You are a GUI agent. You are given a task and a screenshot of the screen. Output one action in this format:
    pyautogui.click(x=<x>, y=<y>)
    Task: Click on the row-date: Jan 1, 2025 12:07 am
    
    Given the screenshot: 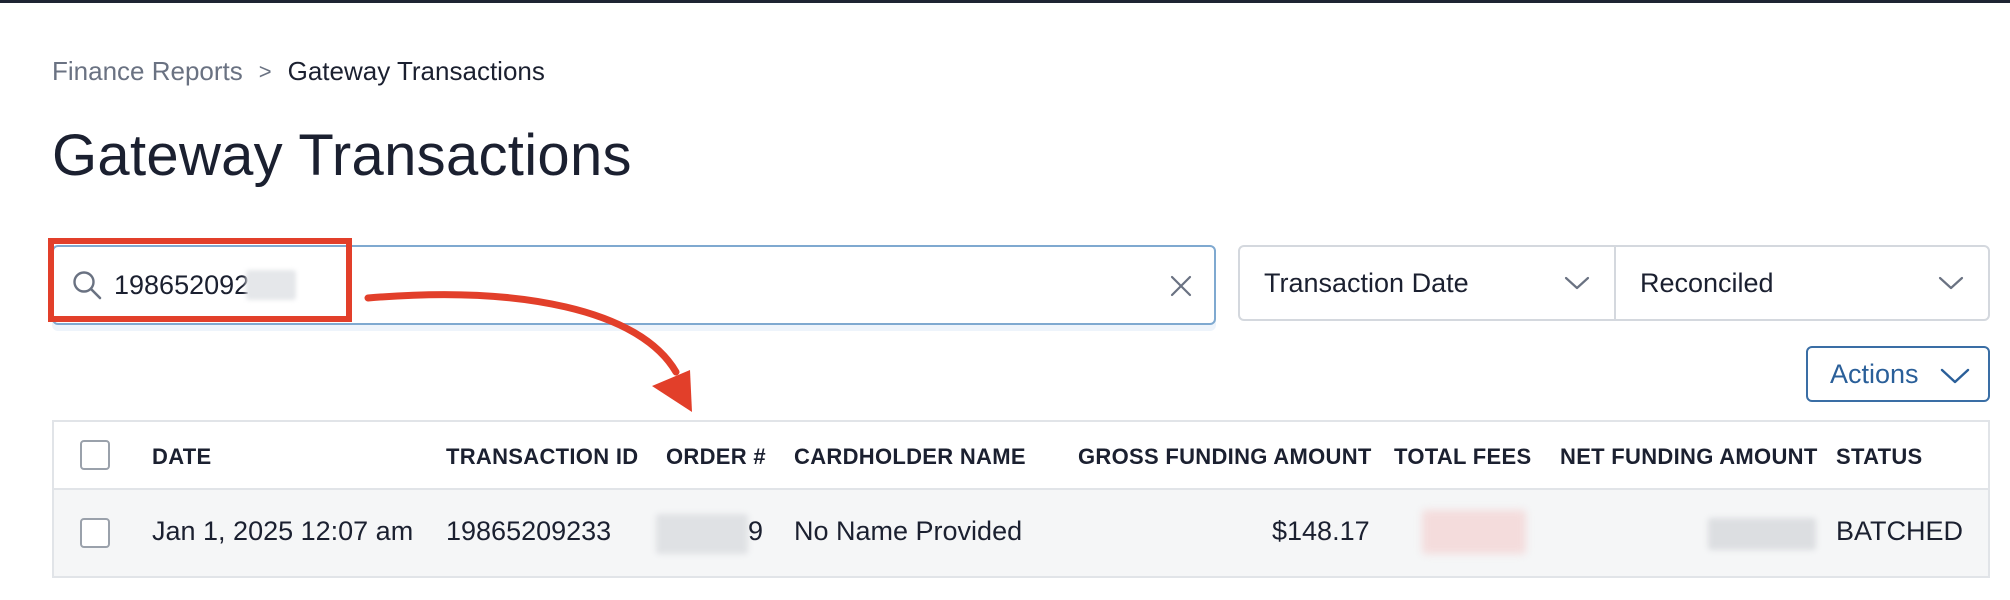 What is the action you would take?
    pyautogui.click(x=283, y=531)
    